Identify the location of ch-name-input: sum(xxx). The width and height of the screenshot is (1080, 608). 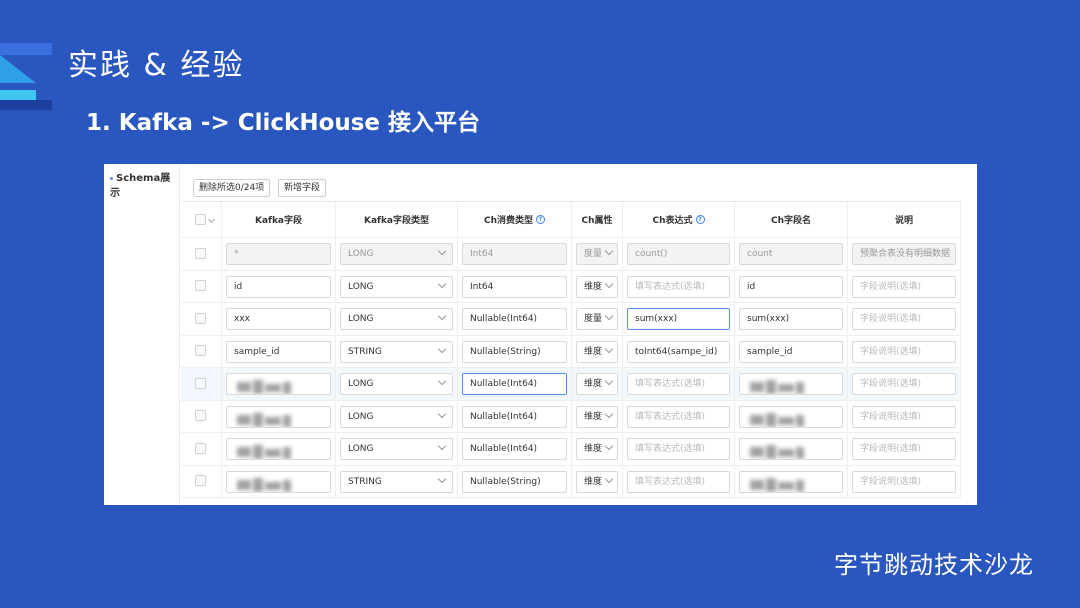
(791, 319).